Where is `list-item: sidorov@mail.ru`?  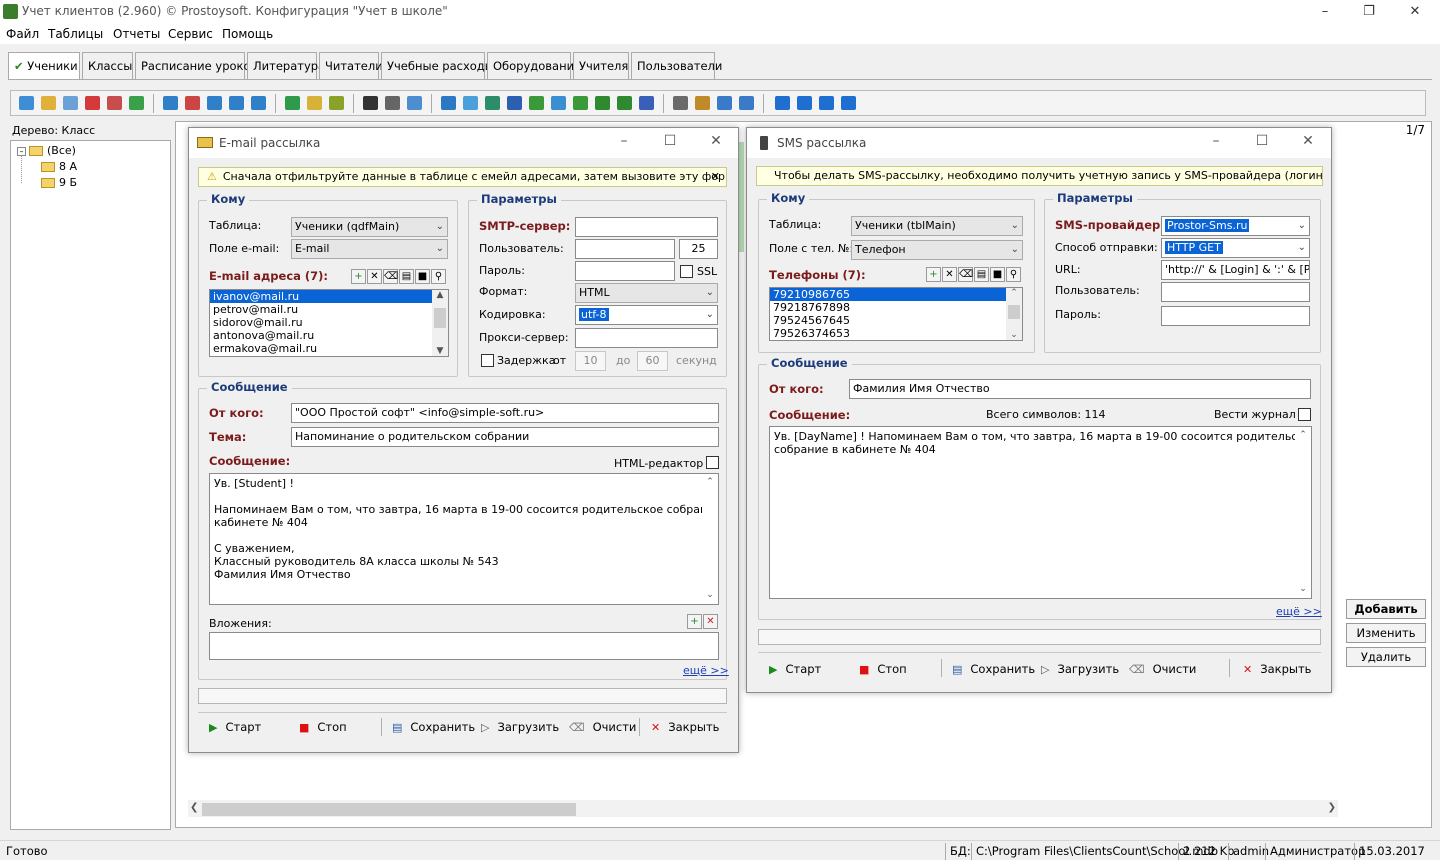 list-item: sidorov@mail.ru is located at coordinates (329, 322).